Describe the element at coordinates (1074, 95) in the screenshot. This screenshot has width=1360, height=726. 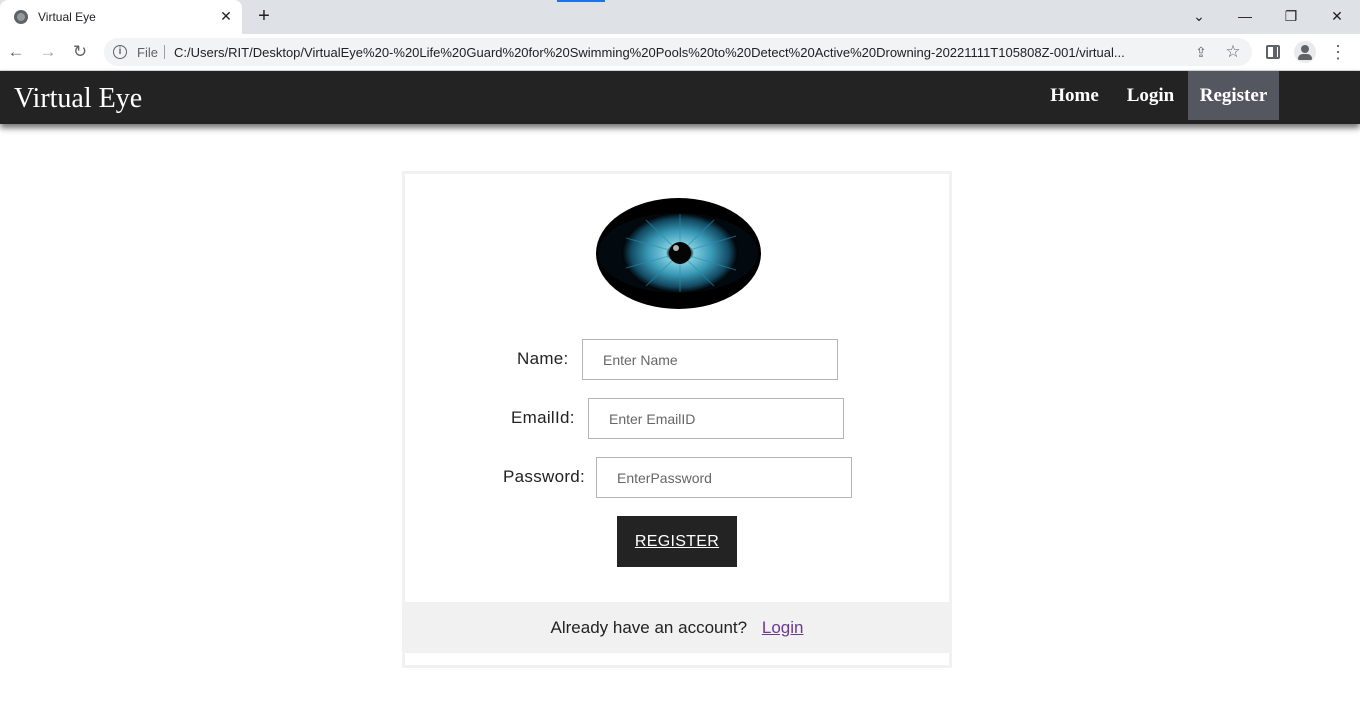
I see `nav-home: Home` at that location.